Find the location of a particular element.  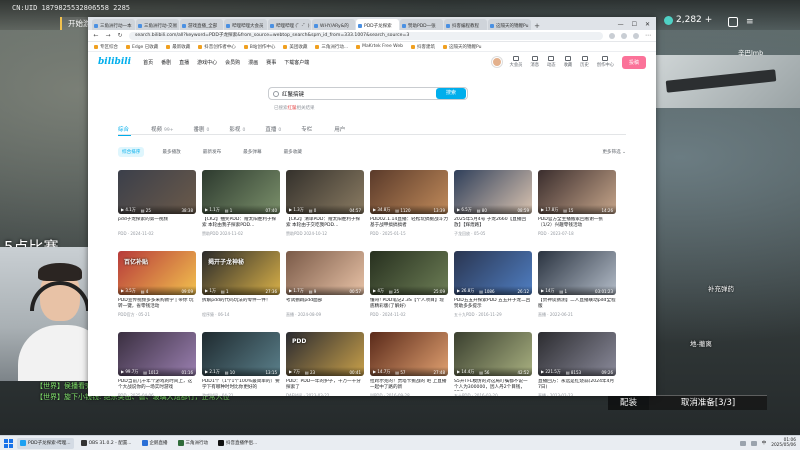

new-tab-icon: + is located at coordinates (537, 26).